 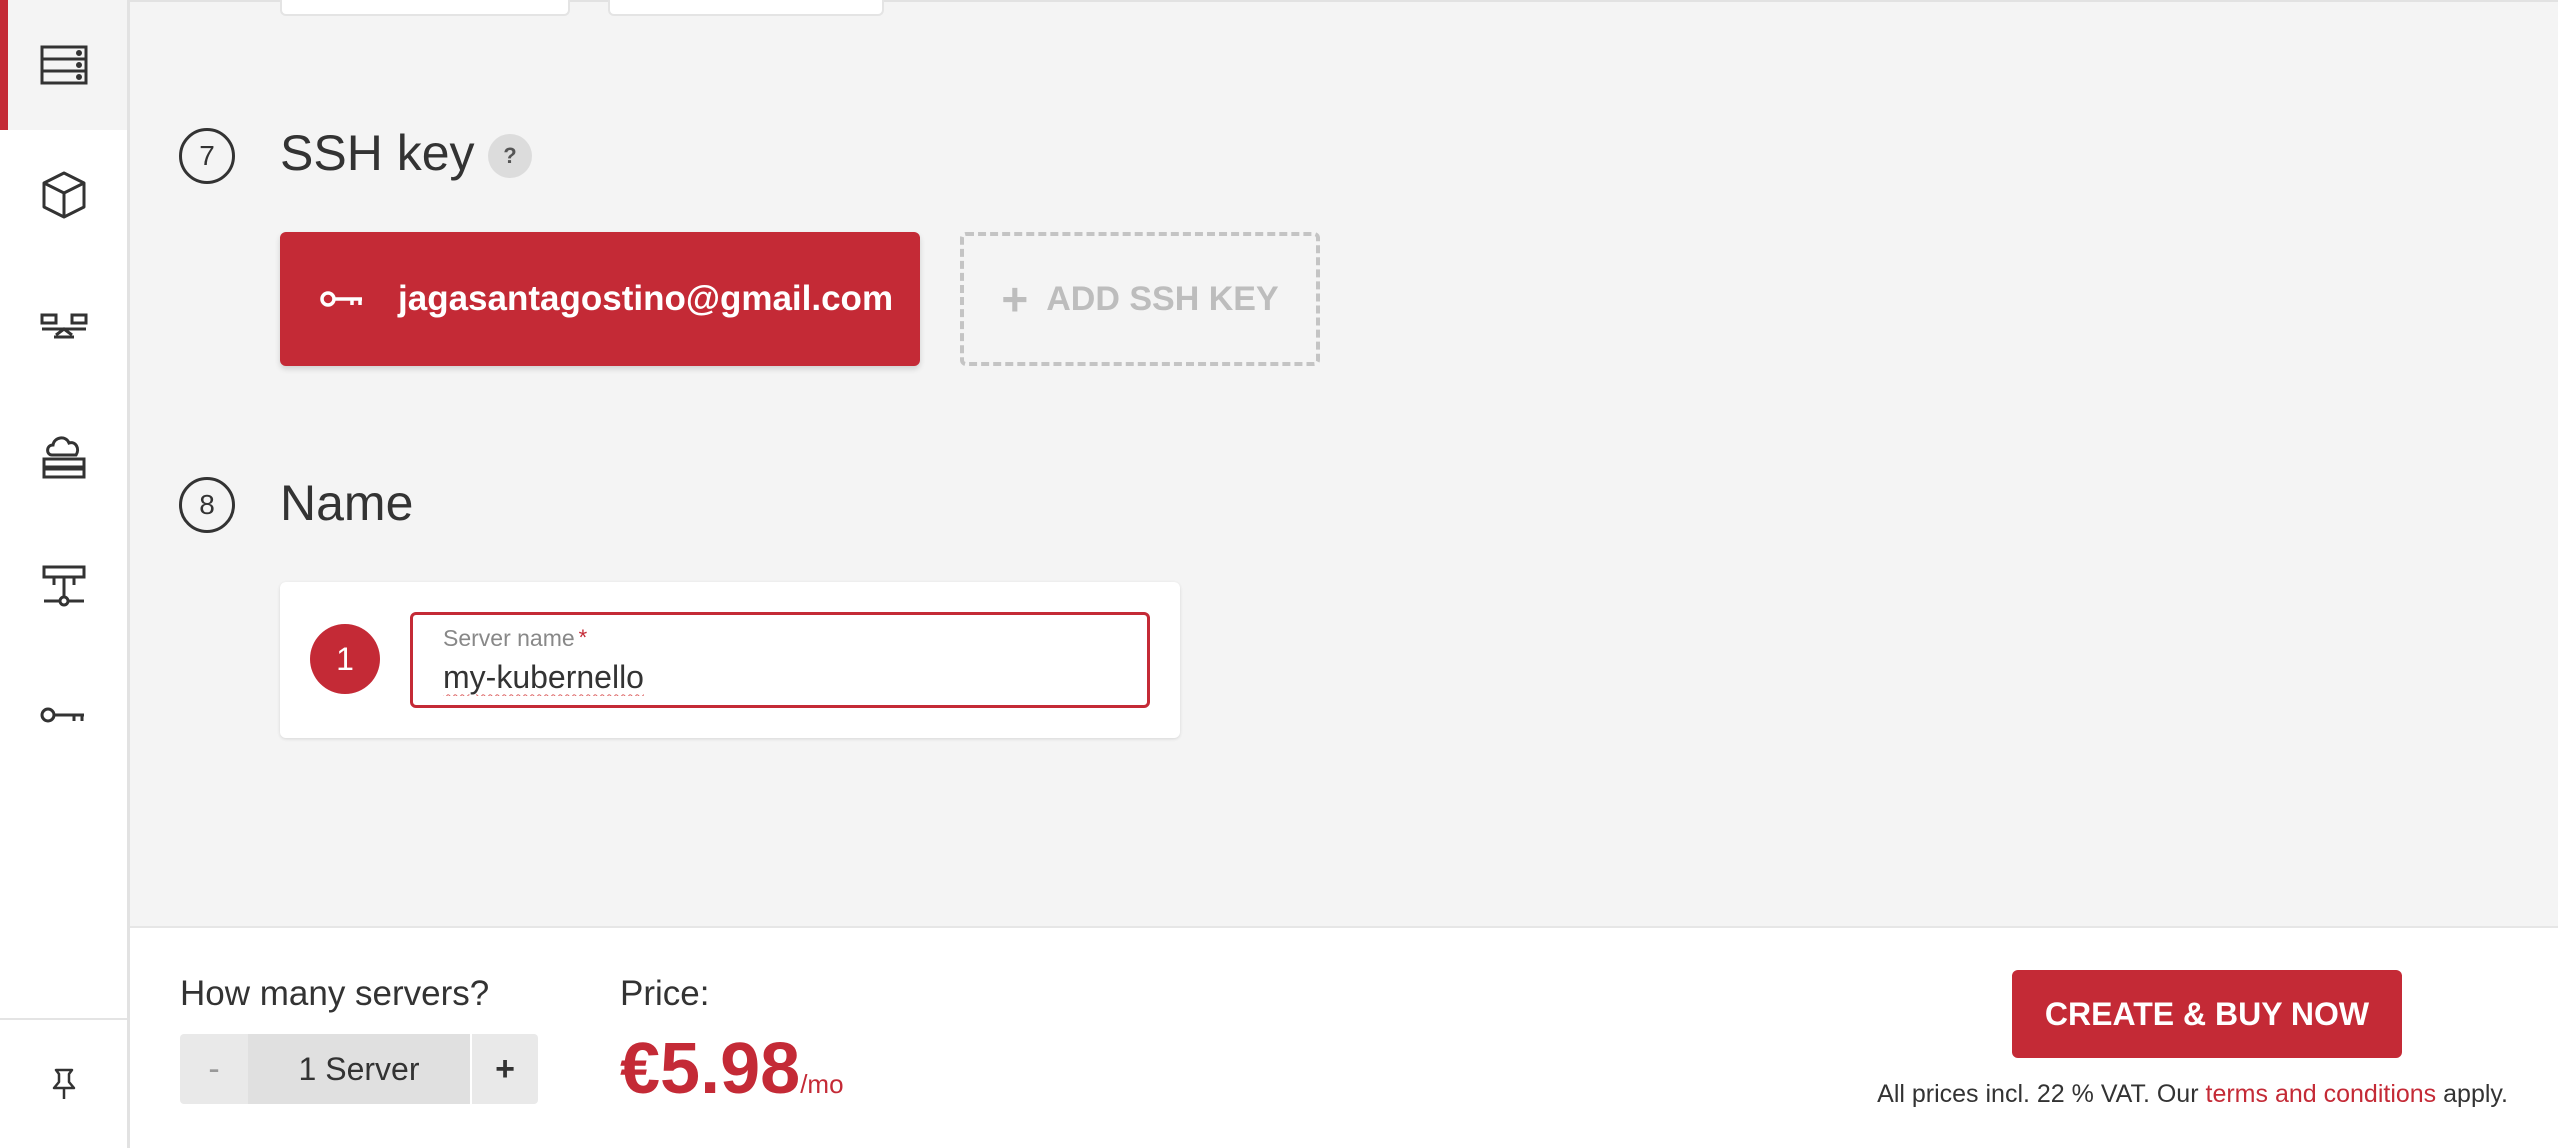 What do you see at coordinates (646, 298) in the screenshot?
I see `ssh-key-label: jagasantagostino@gmail.com` at bounding box center [646, 298].